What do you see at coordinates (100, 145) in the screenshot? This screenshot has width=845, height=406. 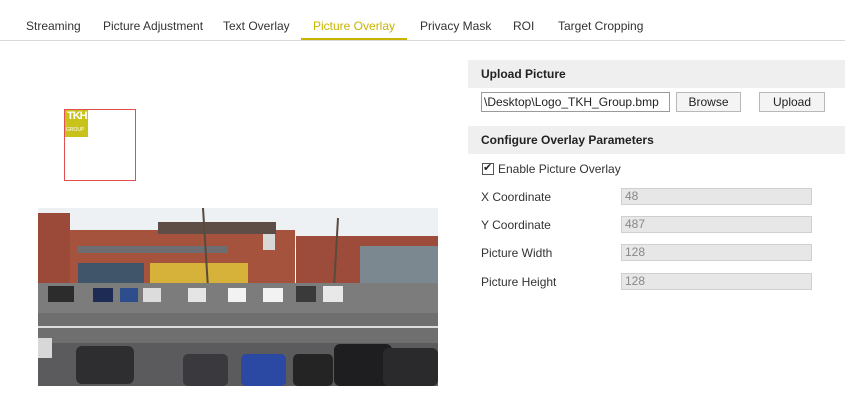 I see `picture-overlay-region` at bounding box center [100, 145].